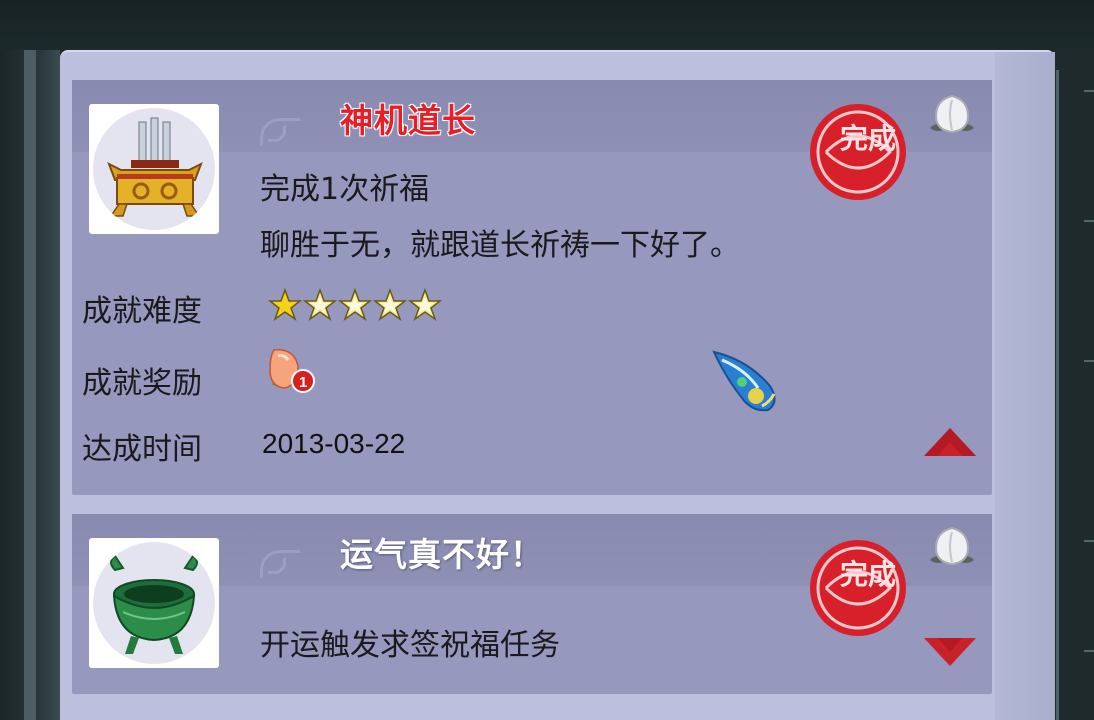 The height and width of the screenshot is (720, 1094). What do you see at coordinates (1074, 385) in the screenshot?
I see `right-border` at bounding box center [1074, 385].